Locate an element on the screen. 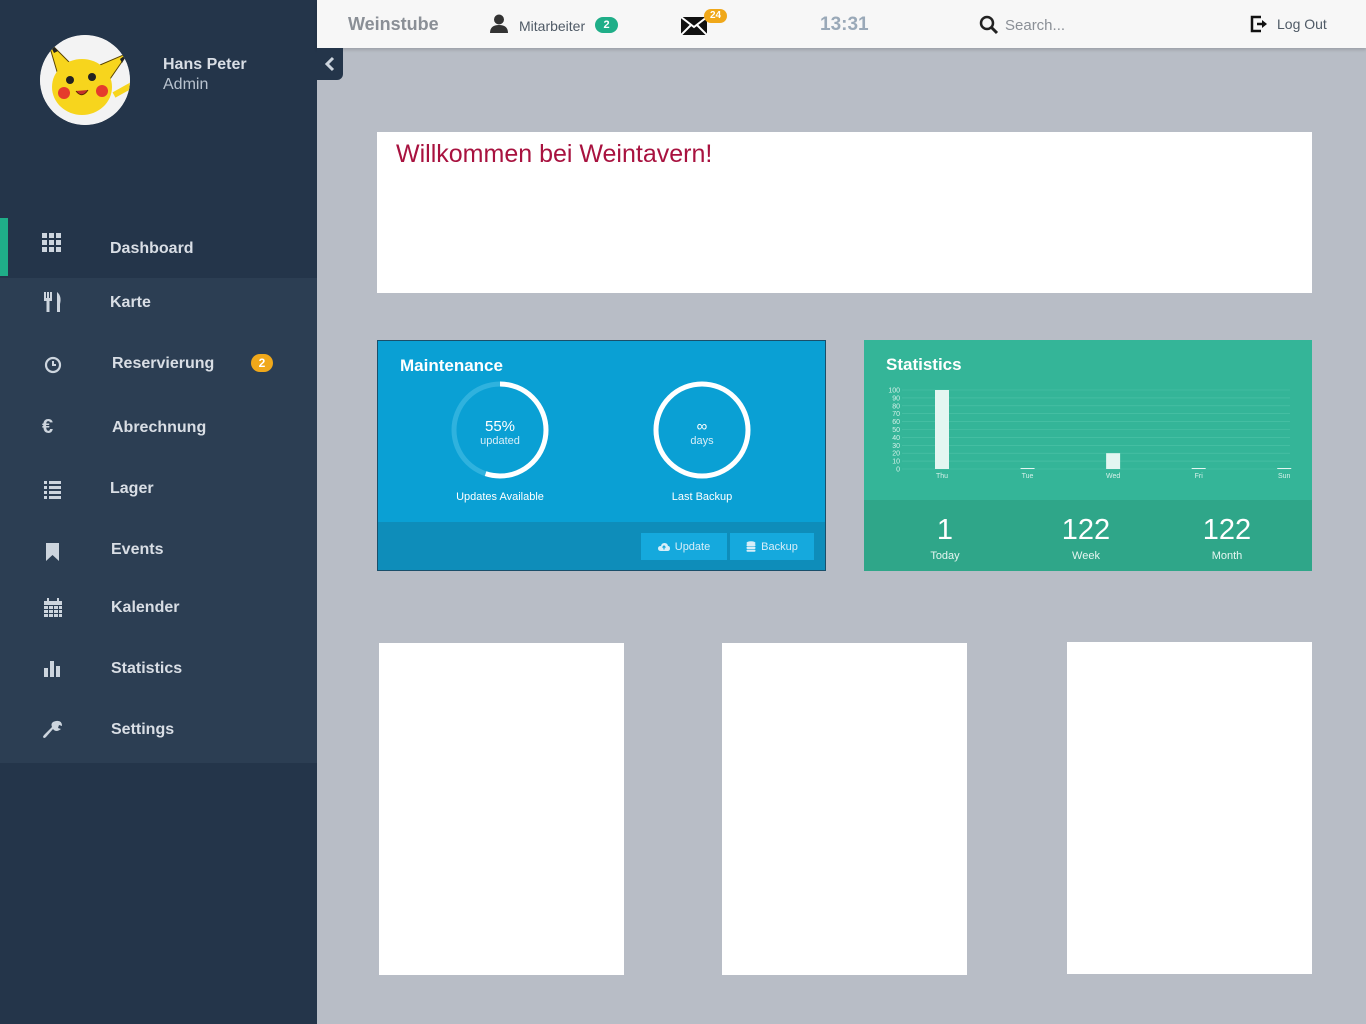 This screenshot has width=1366, height=1024. backup-sub: days is located at coordinates (702, 441).